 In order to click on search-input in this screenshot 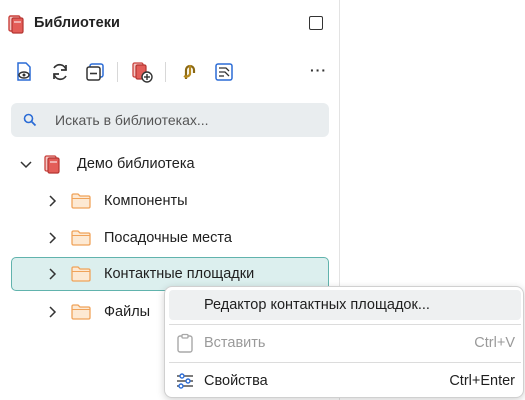, I will do `click(185, 120)`.